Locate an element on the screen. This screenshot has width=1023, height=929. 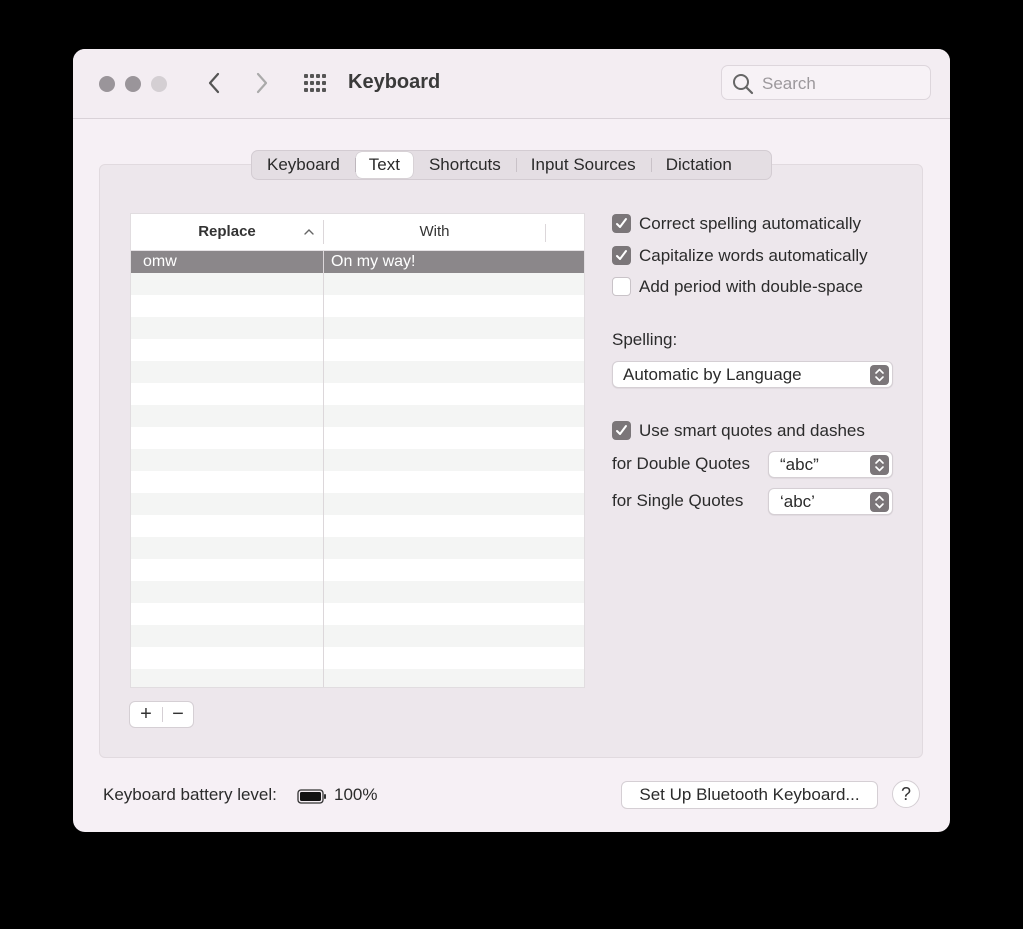
correct-spelling-checkbox is located at coordinates (621, 223).